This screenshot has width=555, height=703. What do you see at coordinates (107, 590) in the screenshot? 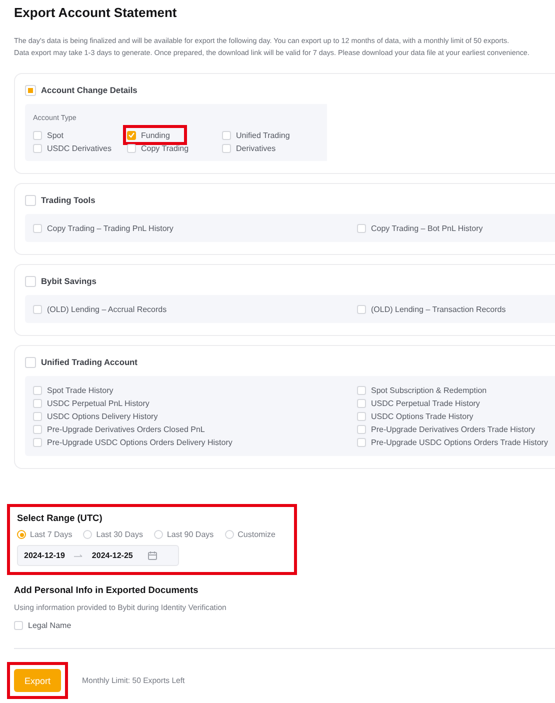
I see `section-heading: Add Personal Info in Exported Documents` at bounding box center [107, 590].